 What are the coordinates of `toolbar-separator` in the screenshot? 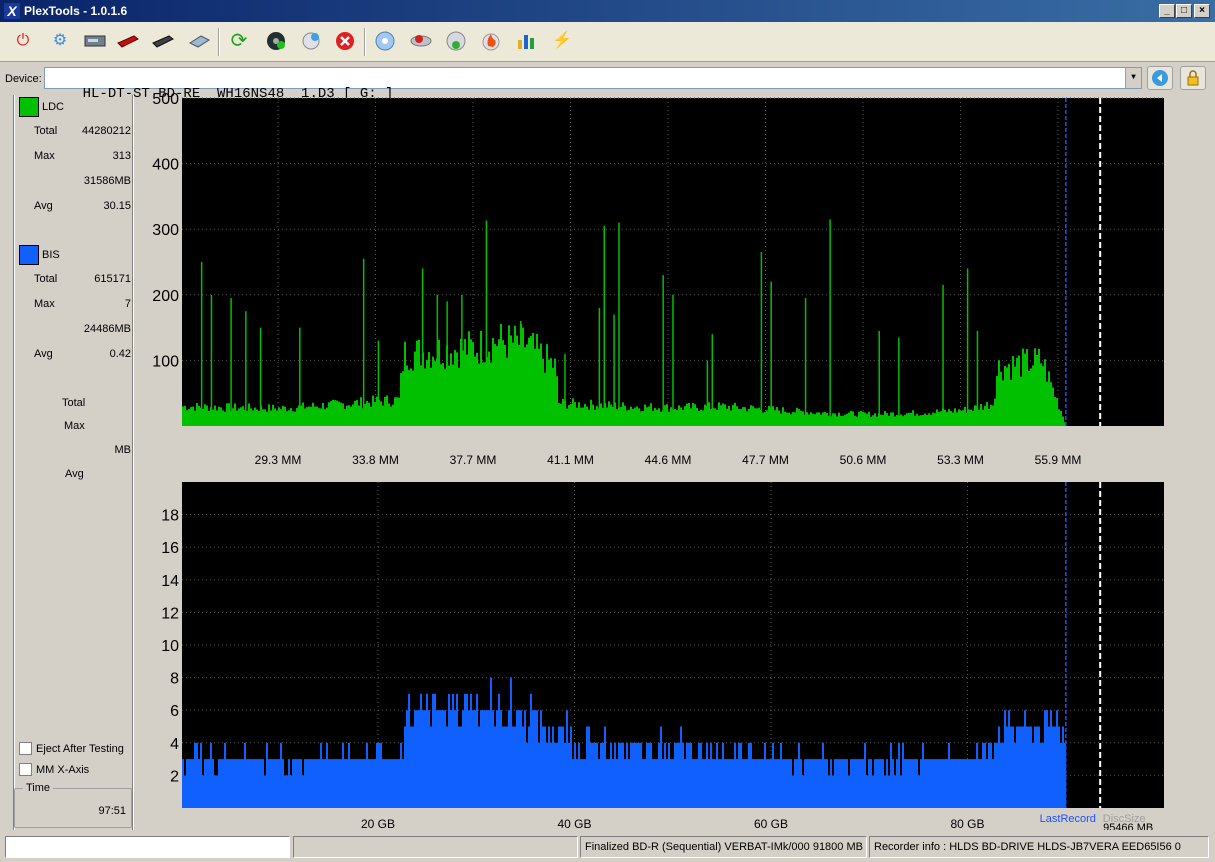 It's located at (219, 42).